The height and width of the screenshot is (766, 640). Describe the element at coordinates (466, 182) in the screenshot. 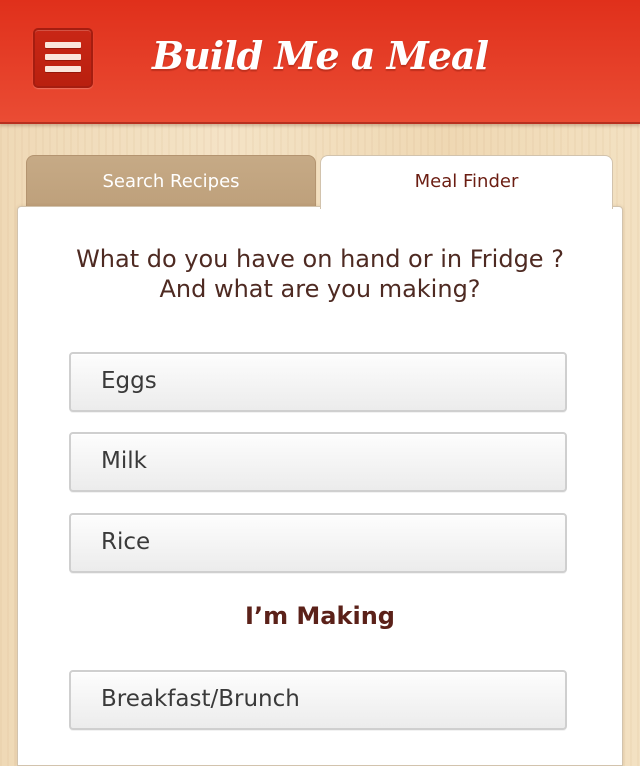

I see `tab-meal-finder: Meal Finder` at that location.